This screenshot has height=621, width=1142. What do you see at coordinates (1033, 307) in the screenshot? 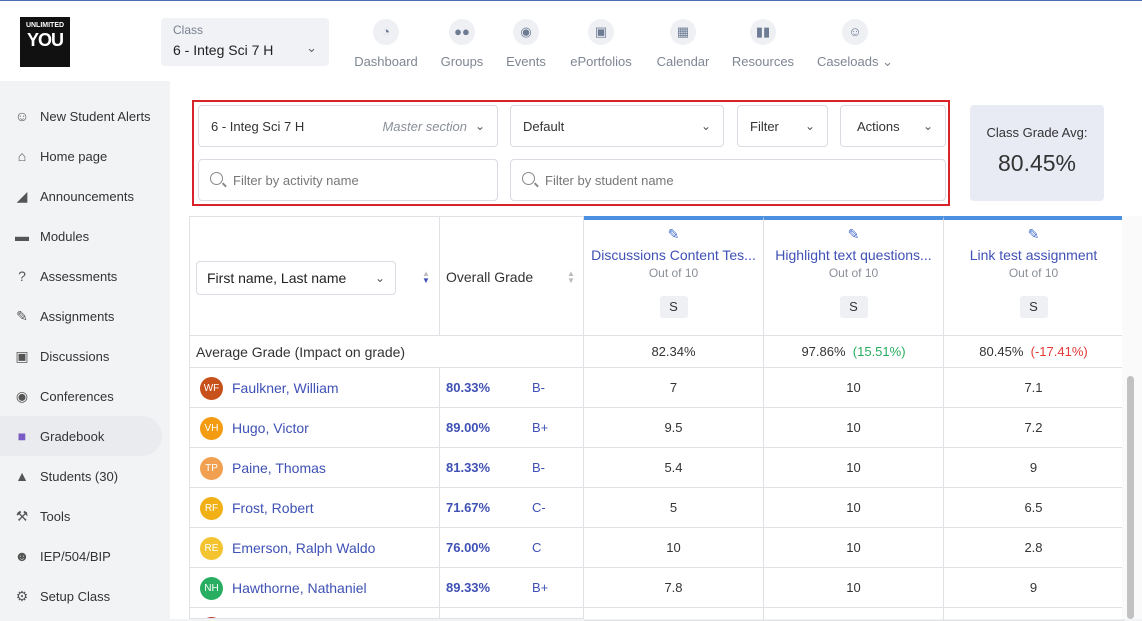
I see `activity-type-badge: S` at bounding box center [1033, 307].